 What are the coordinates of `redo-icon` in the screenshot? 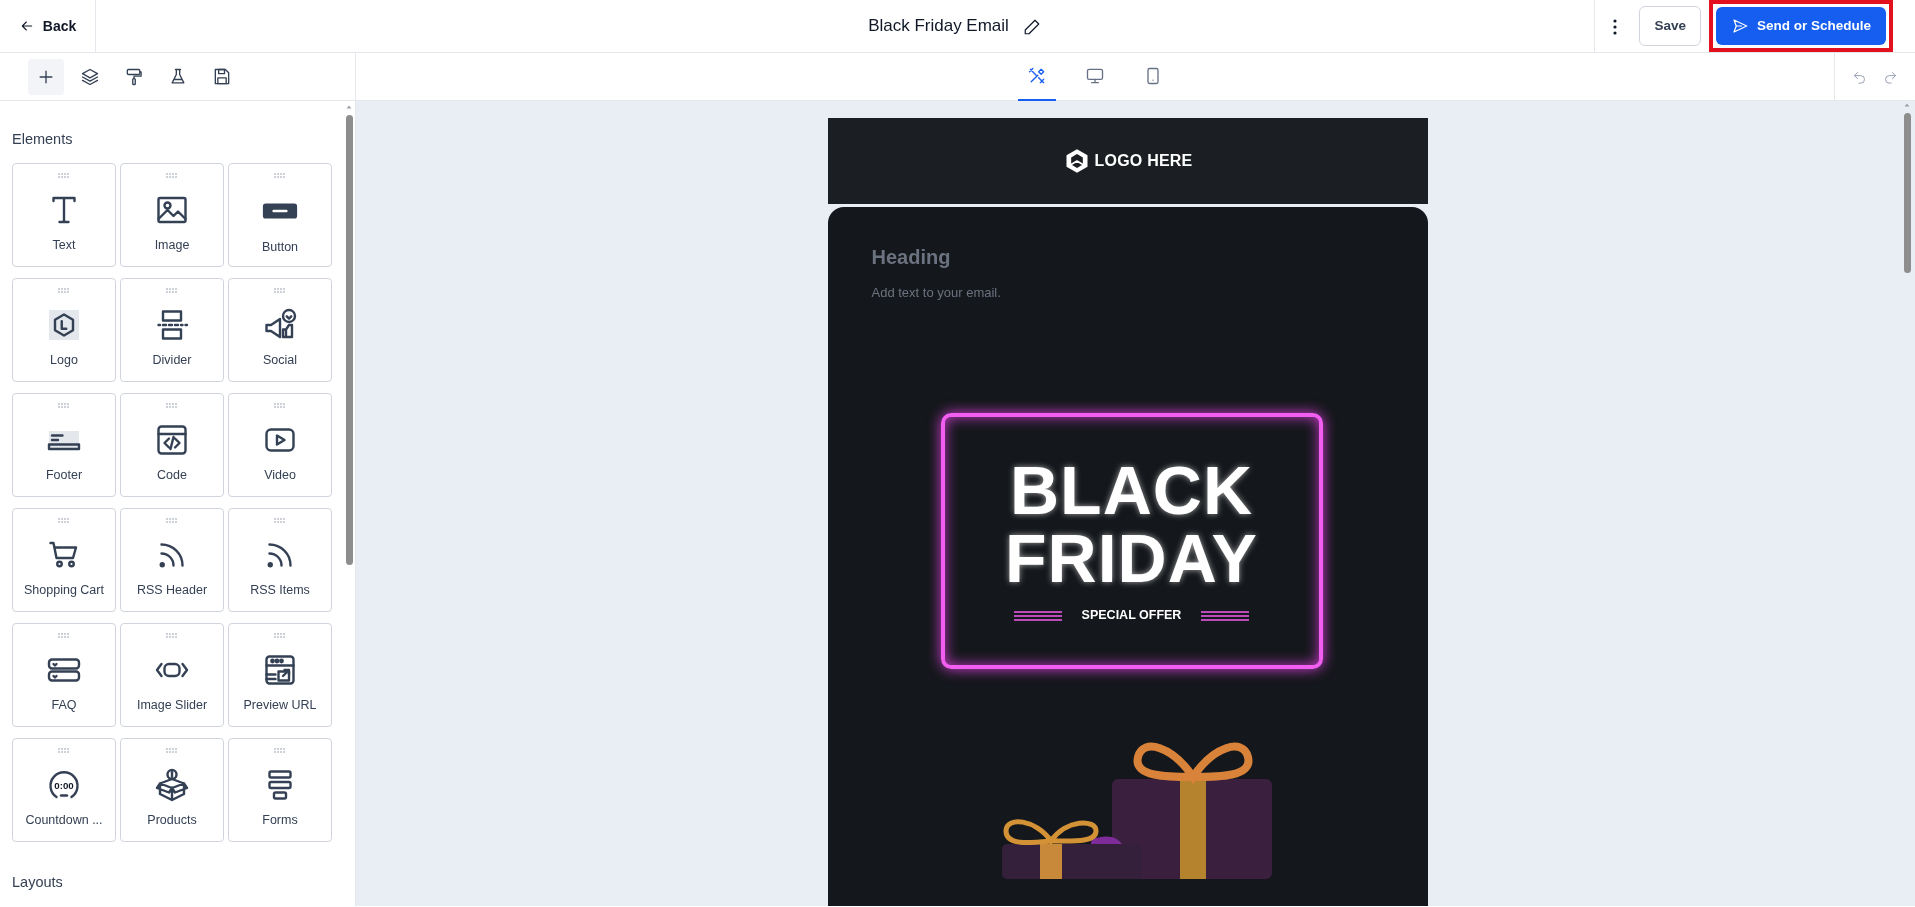 It's located at (1890, 77).